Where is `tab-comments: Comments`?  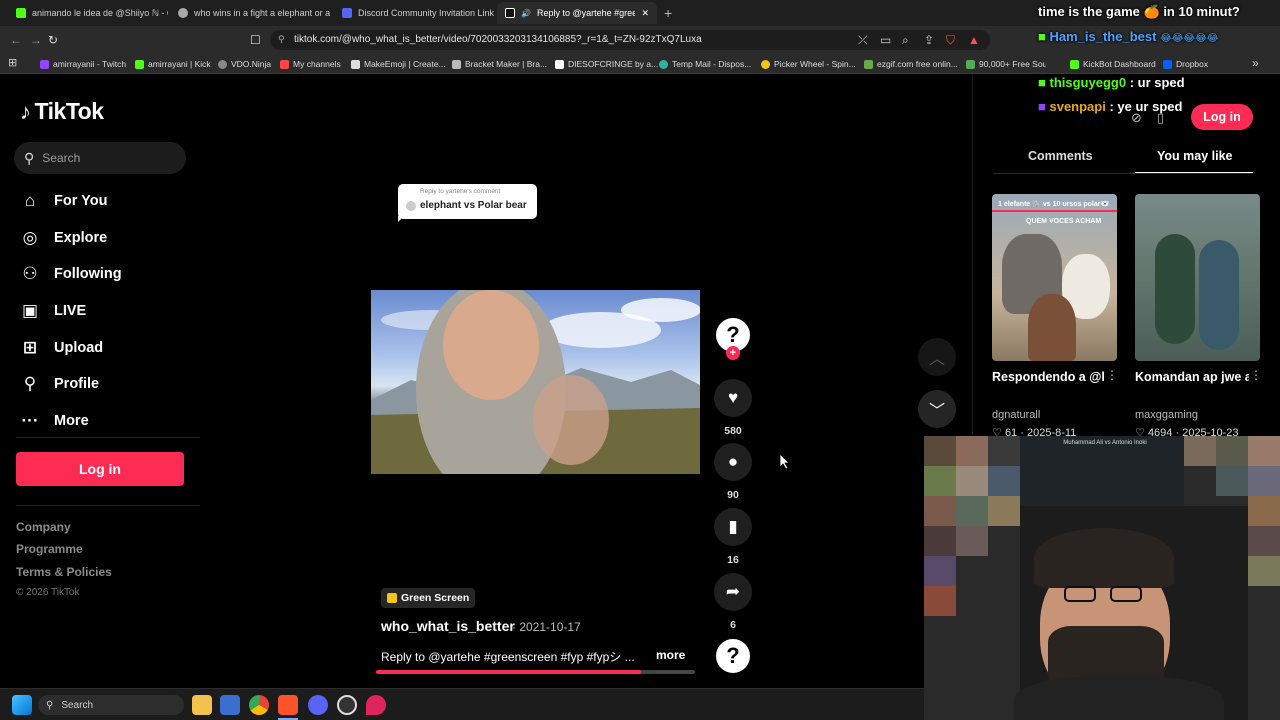 tab-comments: Comments is located at coordinates (1060, 156).